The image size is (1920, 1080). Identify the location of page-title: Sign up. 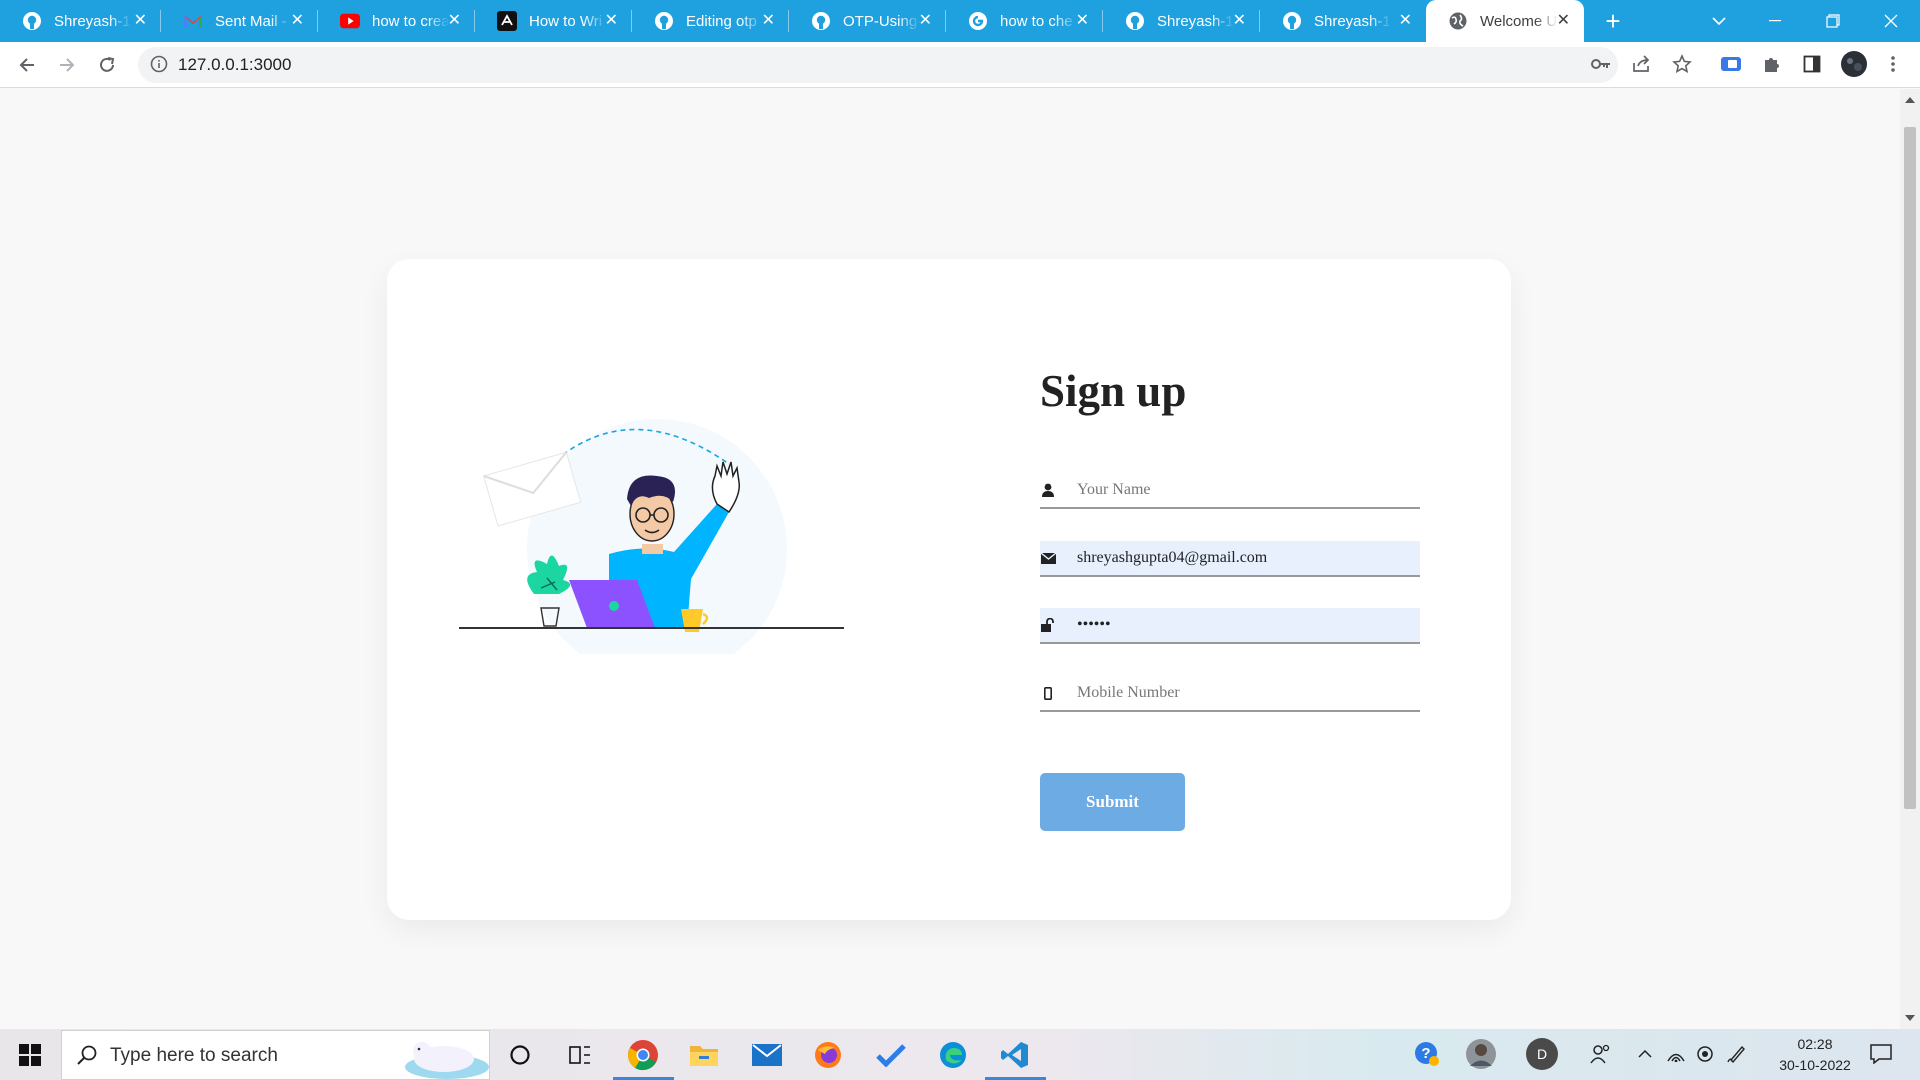
(1113, 391).